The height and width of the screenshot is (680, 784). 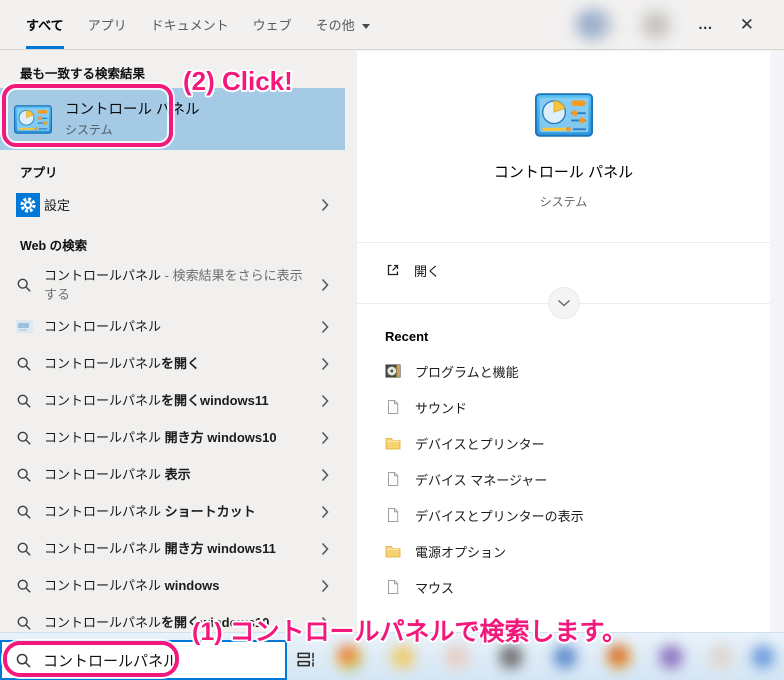 I want to click on app-result-settings: 設定, so click(x=172, y=205).